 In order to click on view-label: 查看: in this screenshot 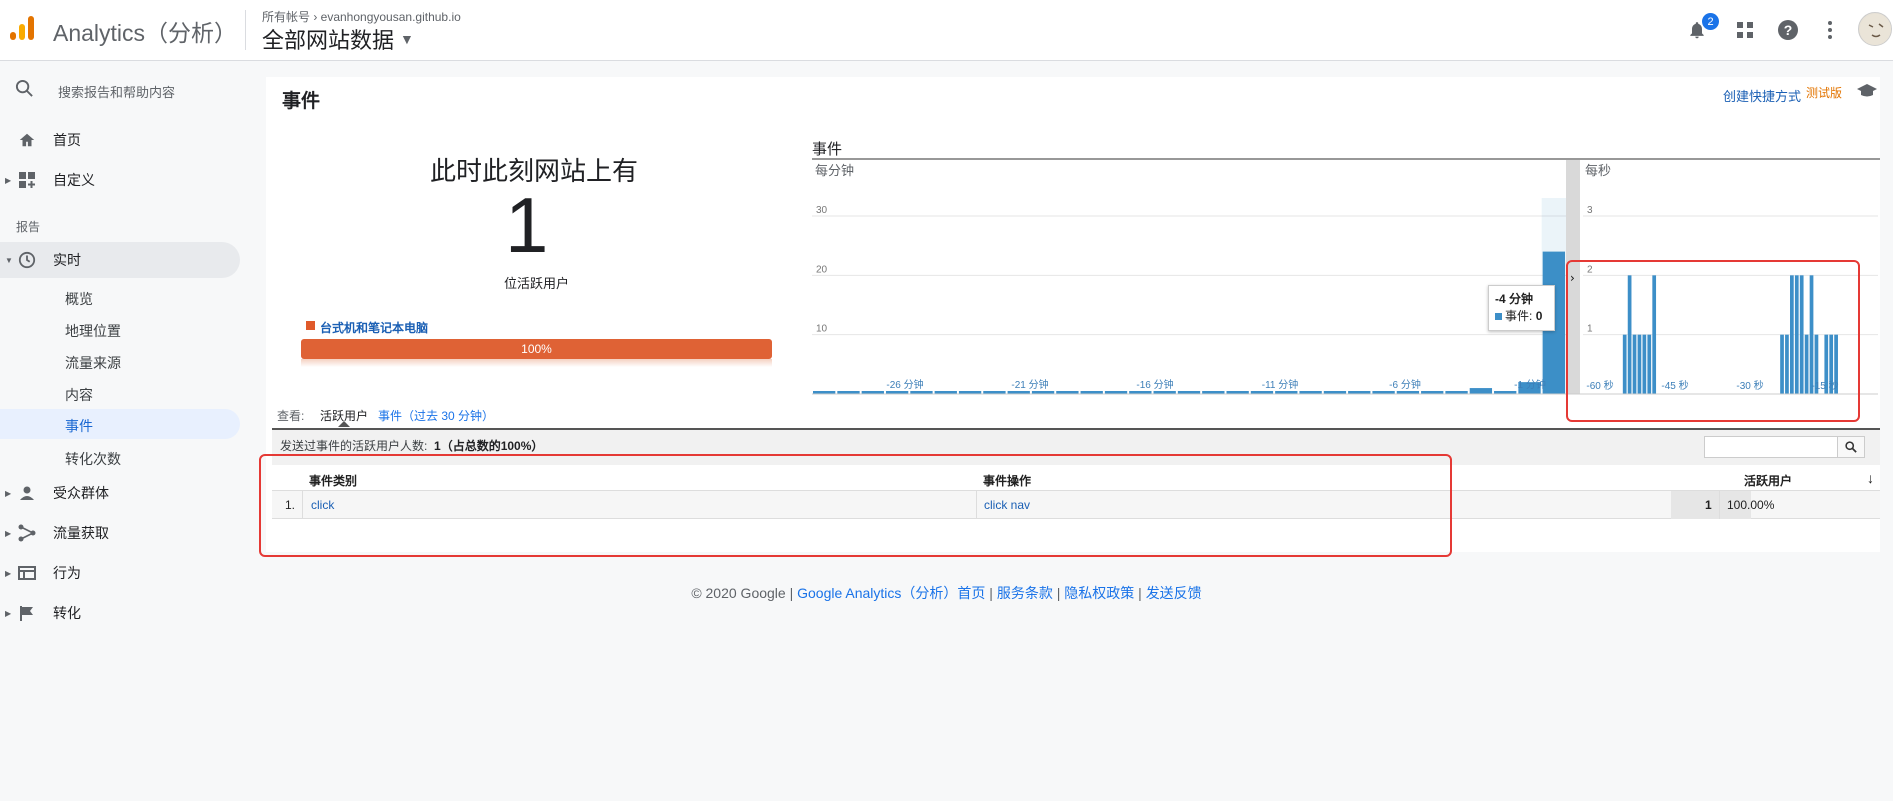, I will do `click(291, 416)`.